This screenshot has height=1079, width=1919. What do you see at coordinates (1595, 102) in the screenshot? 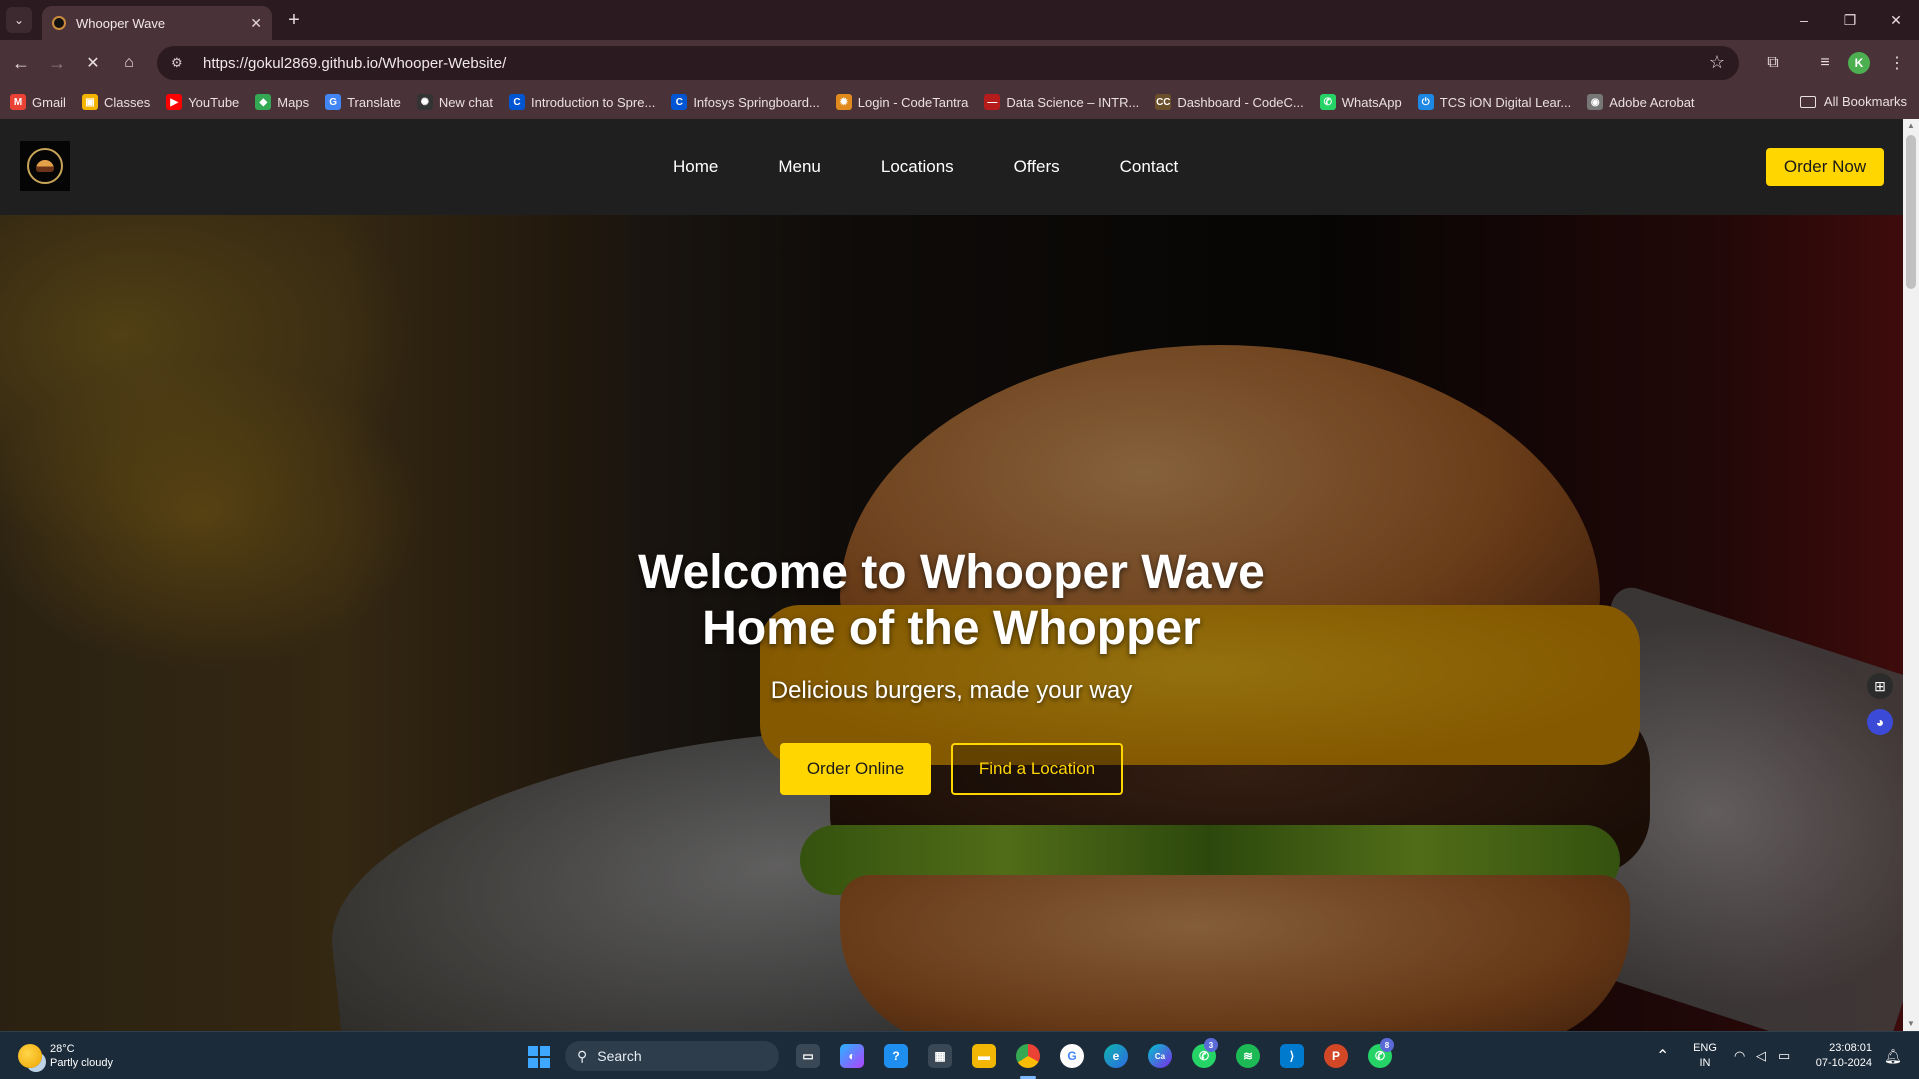
I see `acrobat-icon: ◉` at bounding box center [1595, 102].